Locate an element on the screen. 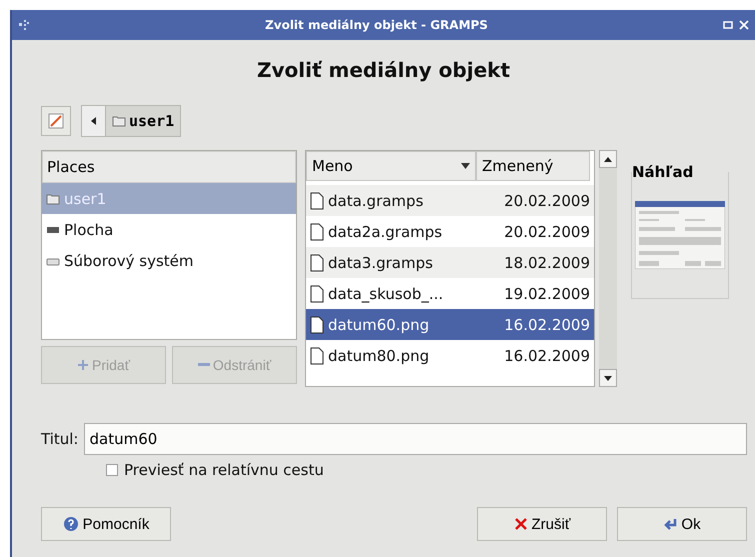  scroll-up-button is located at coordinates (608, 159).